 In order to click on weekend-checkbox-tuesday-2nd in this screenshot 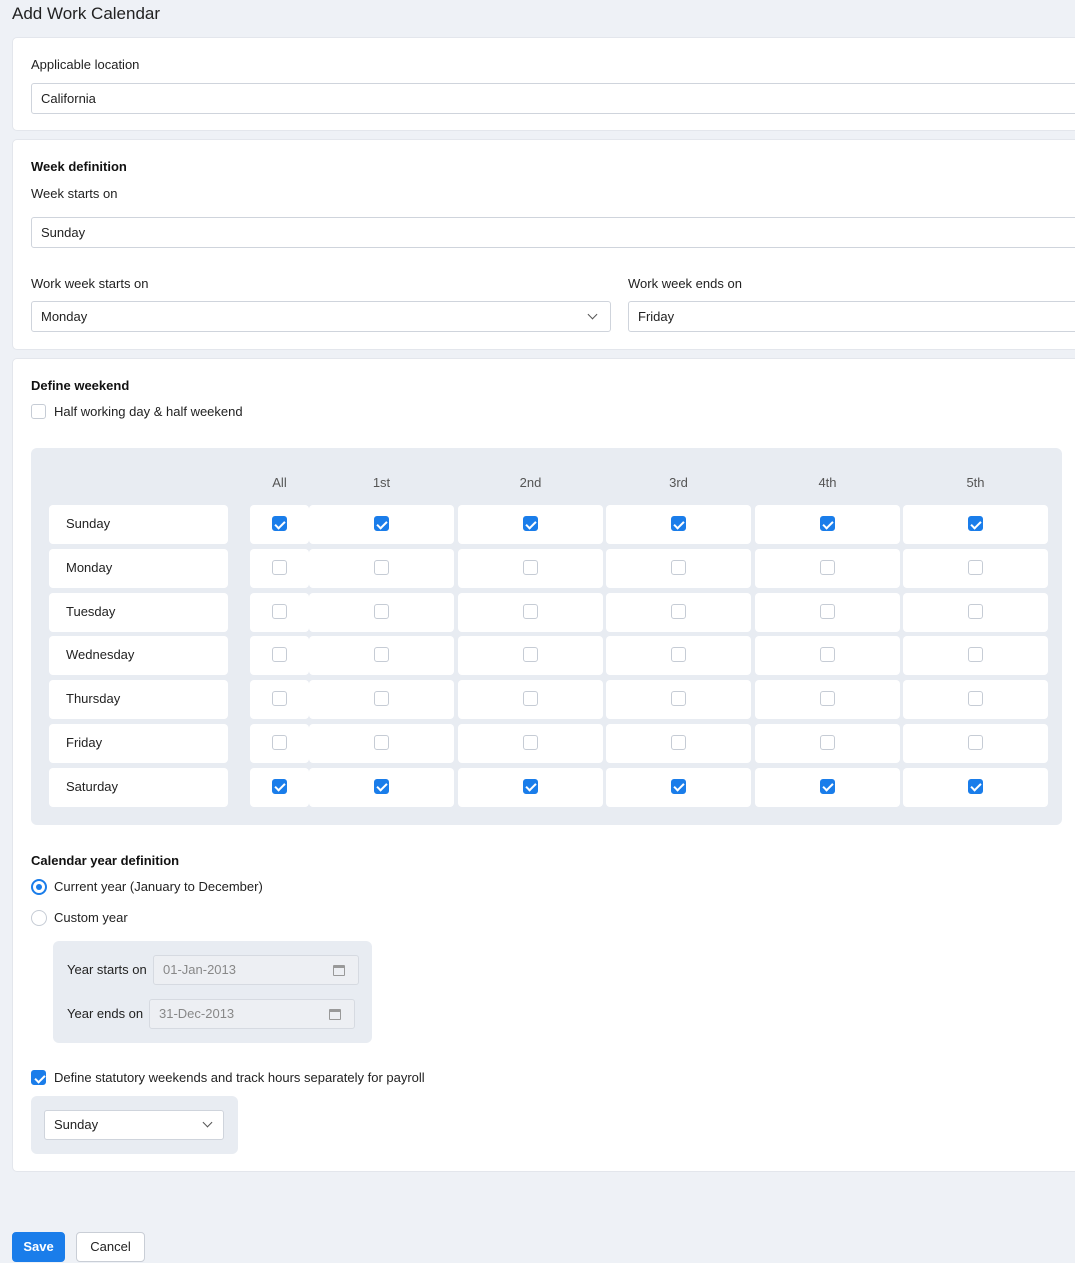, I will do `click(530, 611)`.